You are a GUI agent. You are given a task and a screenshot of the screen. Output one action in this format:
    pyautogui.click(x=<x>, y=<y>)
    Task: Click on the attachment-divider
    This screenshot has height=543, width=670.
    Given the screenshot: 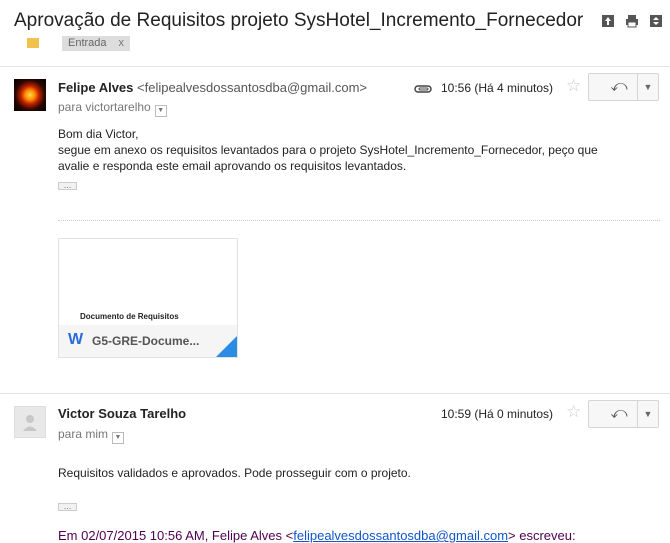 What is the action you would take?
    pyautogui.click(x=359, y=220)
    